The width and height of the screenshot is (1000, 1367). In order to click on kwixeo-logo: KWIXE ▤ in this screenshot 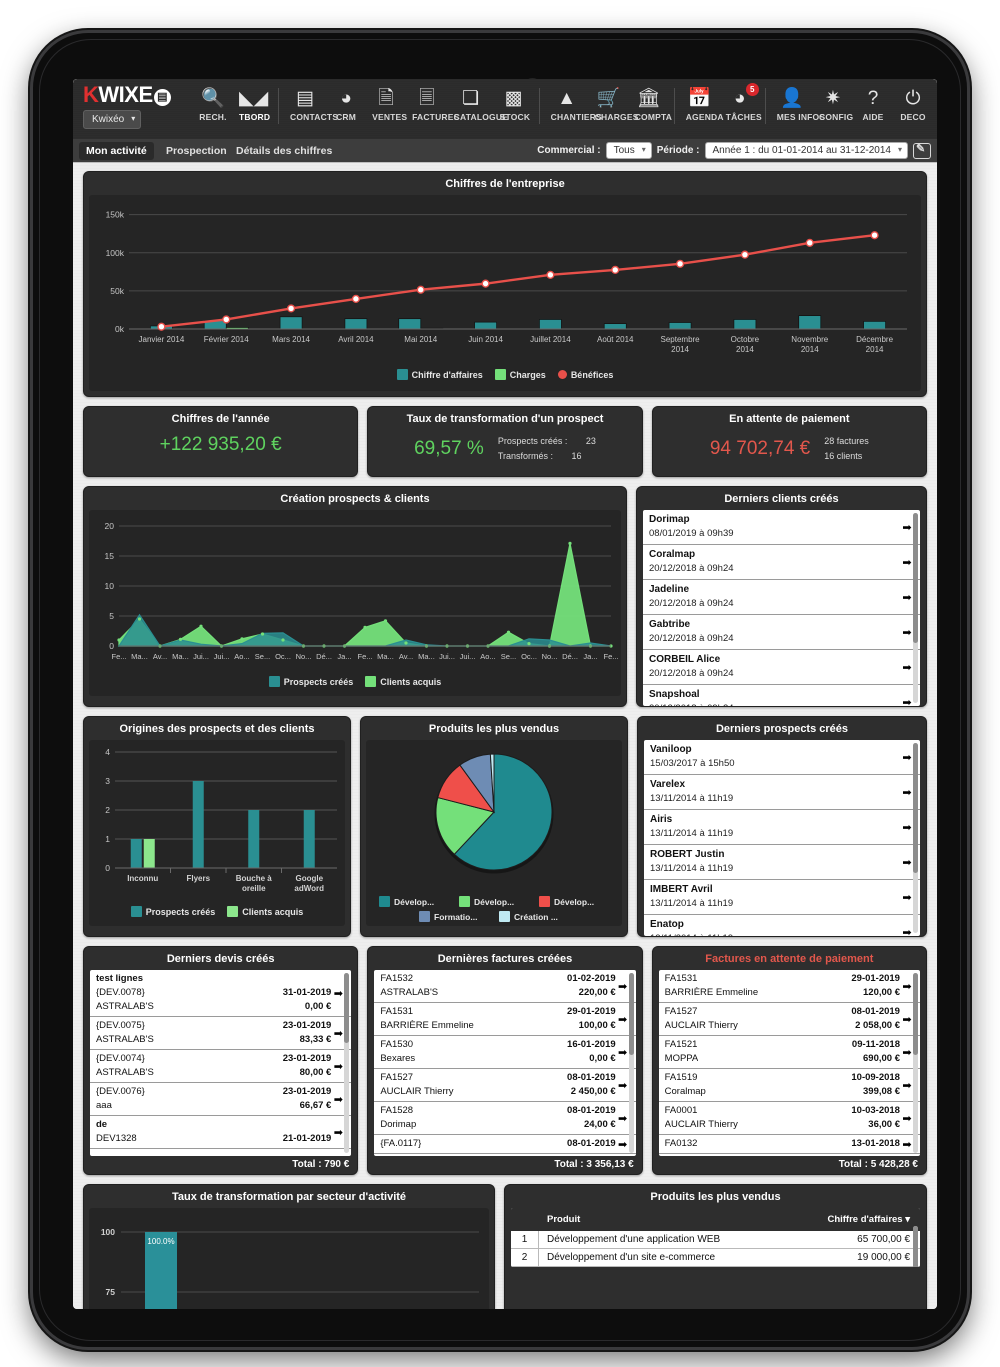, I will do `click(127, 95)`.